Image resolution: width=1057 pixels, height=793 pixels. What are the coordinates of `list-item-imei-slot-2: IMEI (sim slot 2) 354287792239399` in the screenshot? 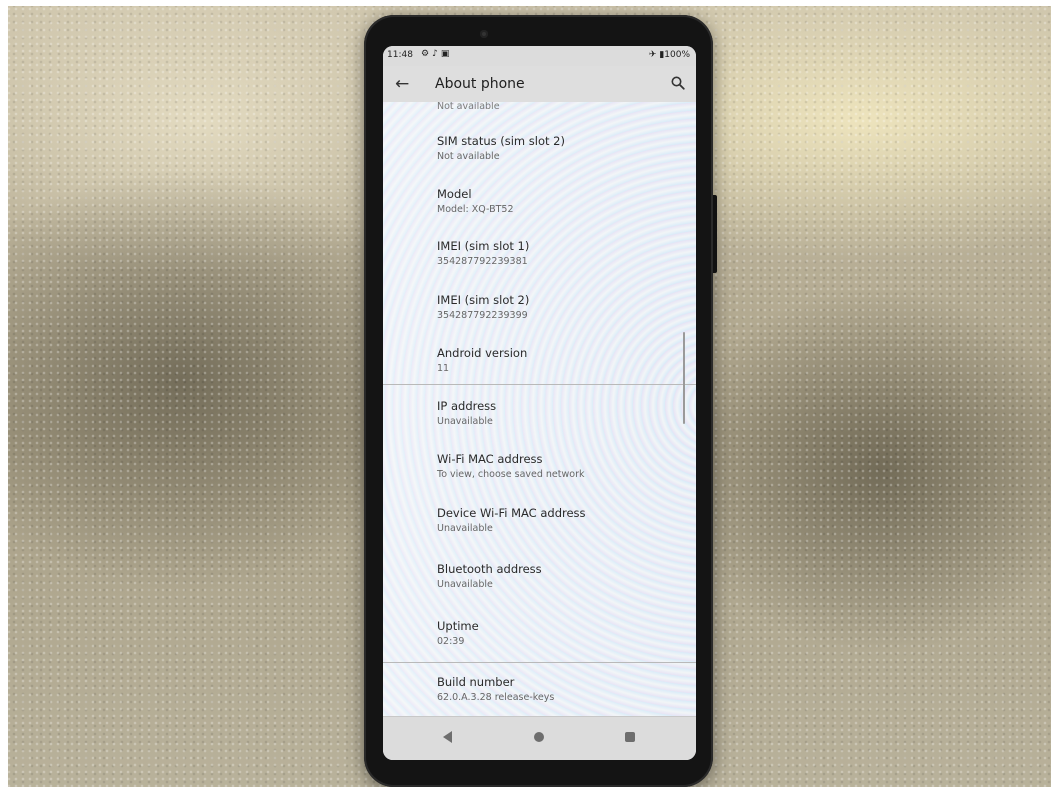 It's located at (562, 307).